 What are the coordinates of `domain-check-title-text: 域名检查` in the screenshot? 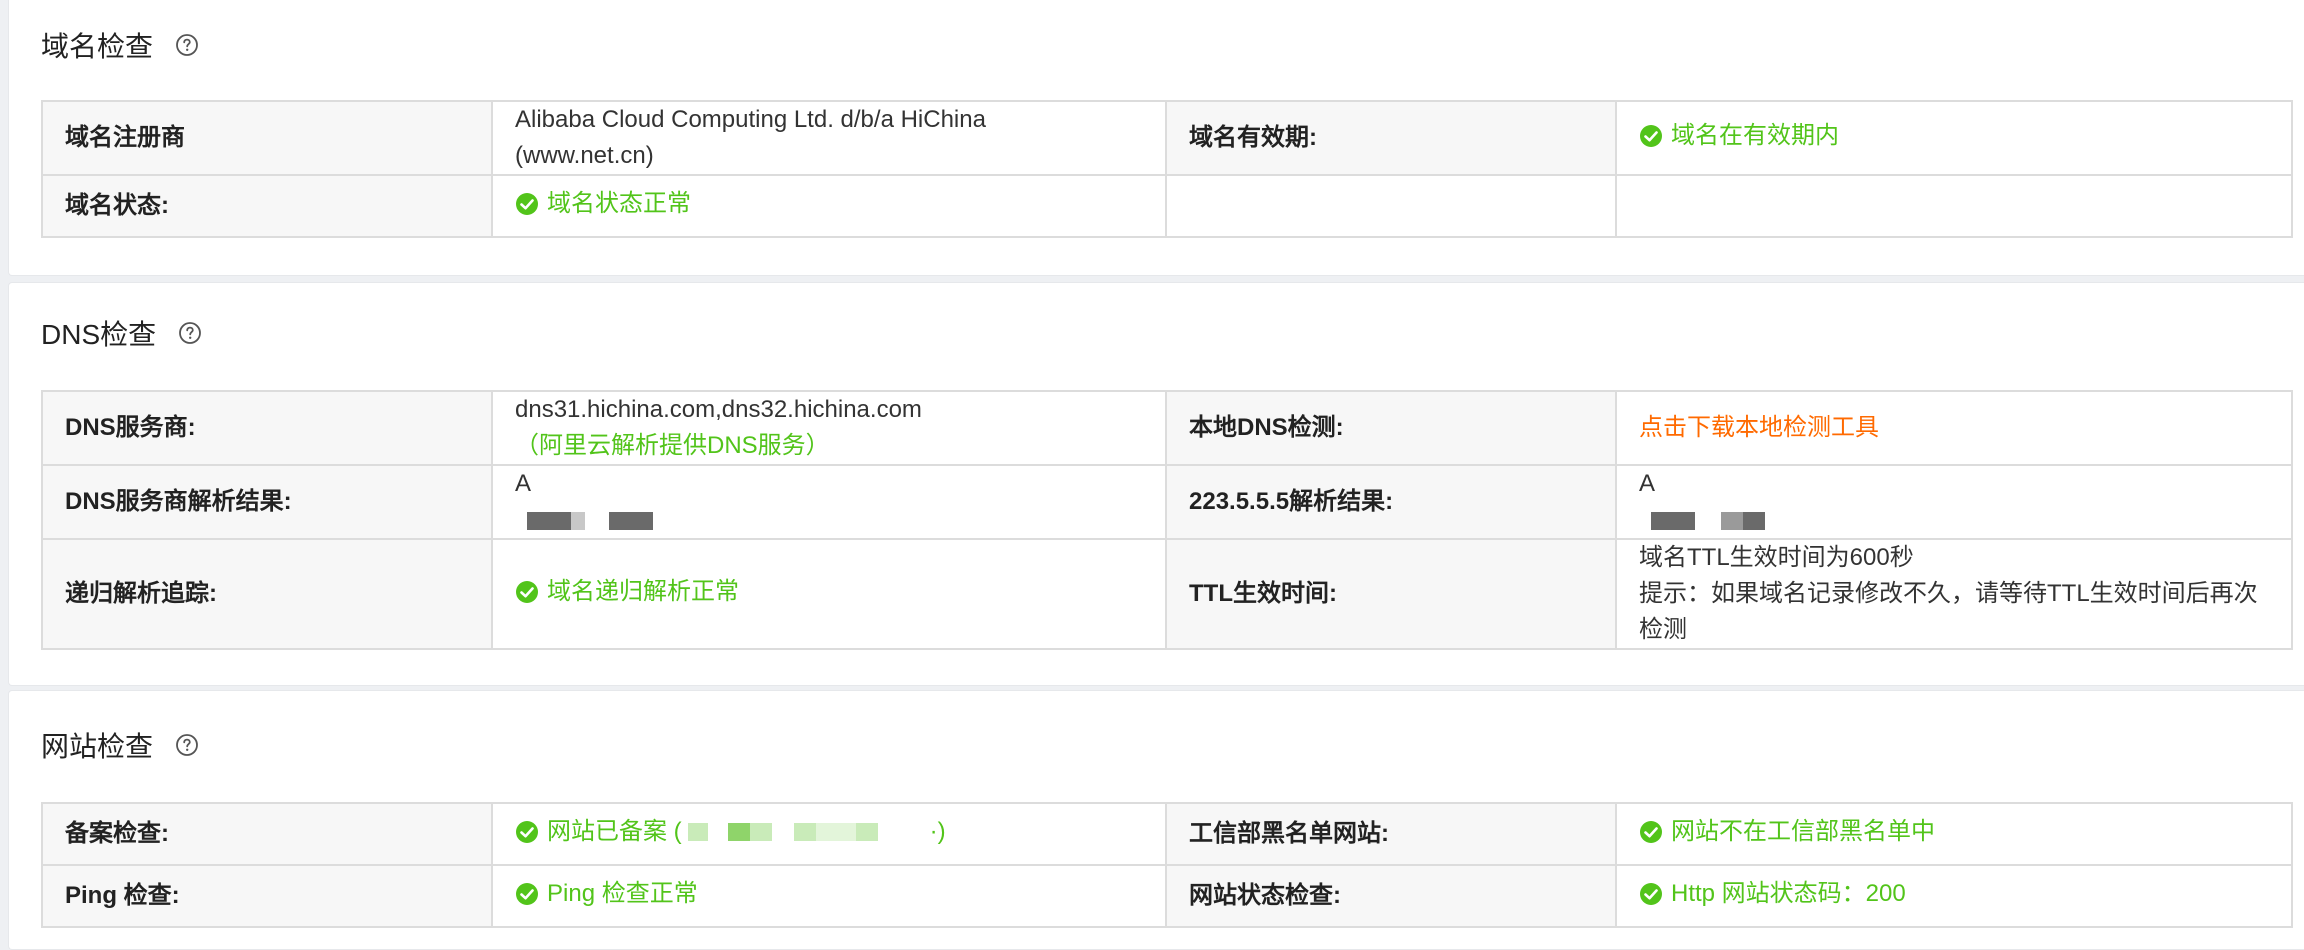 It's located at (97, 46).